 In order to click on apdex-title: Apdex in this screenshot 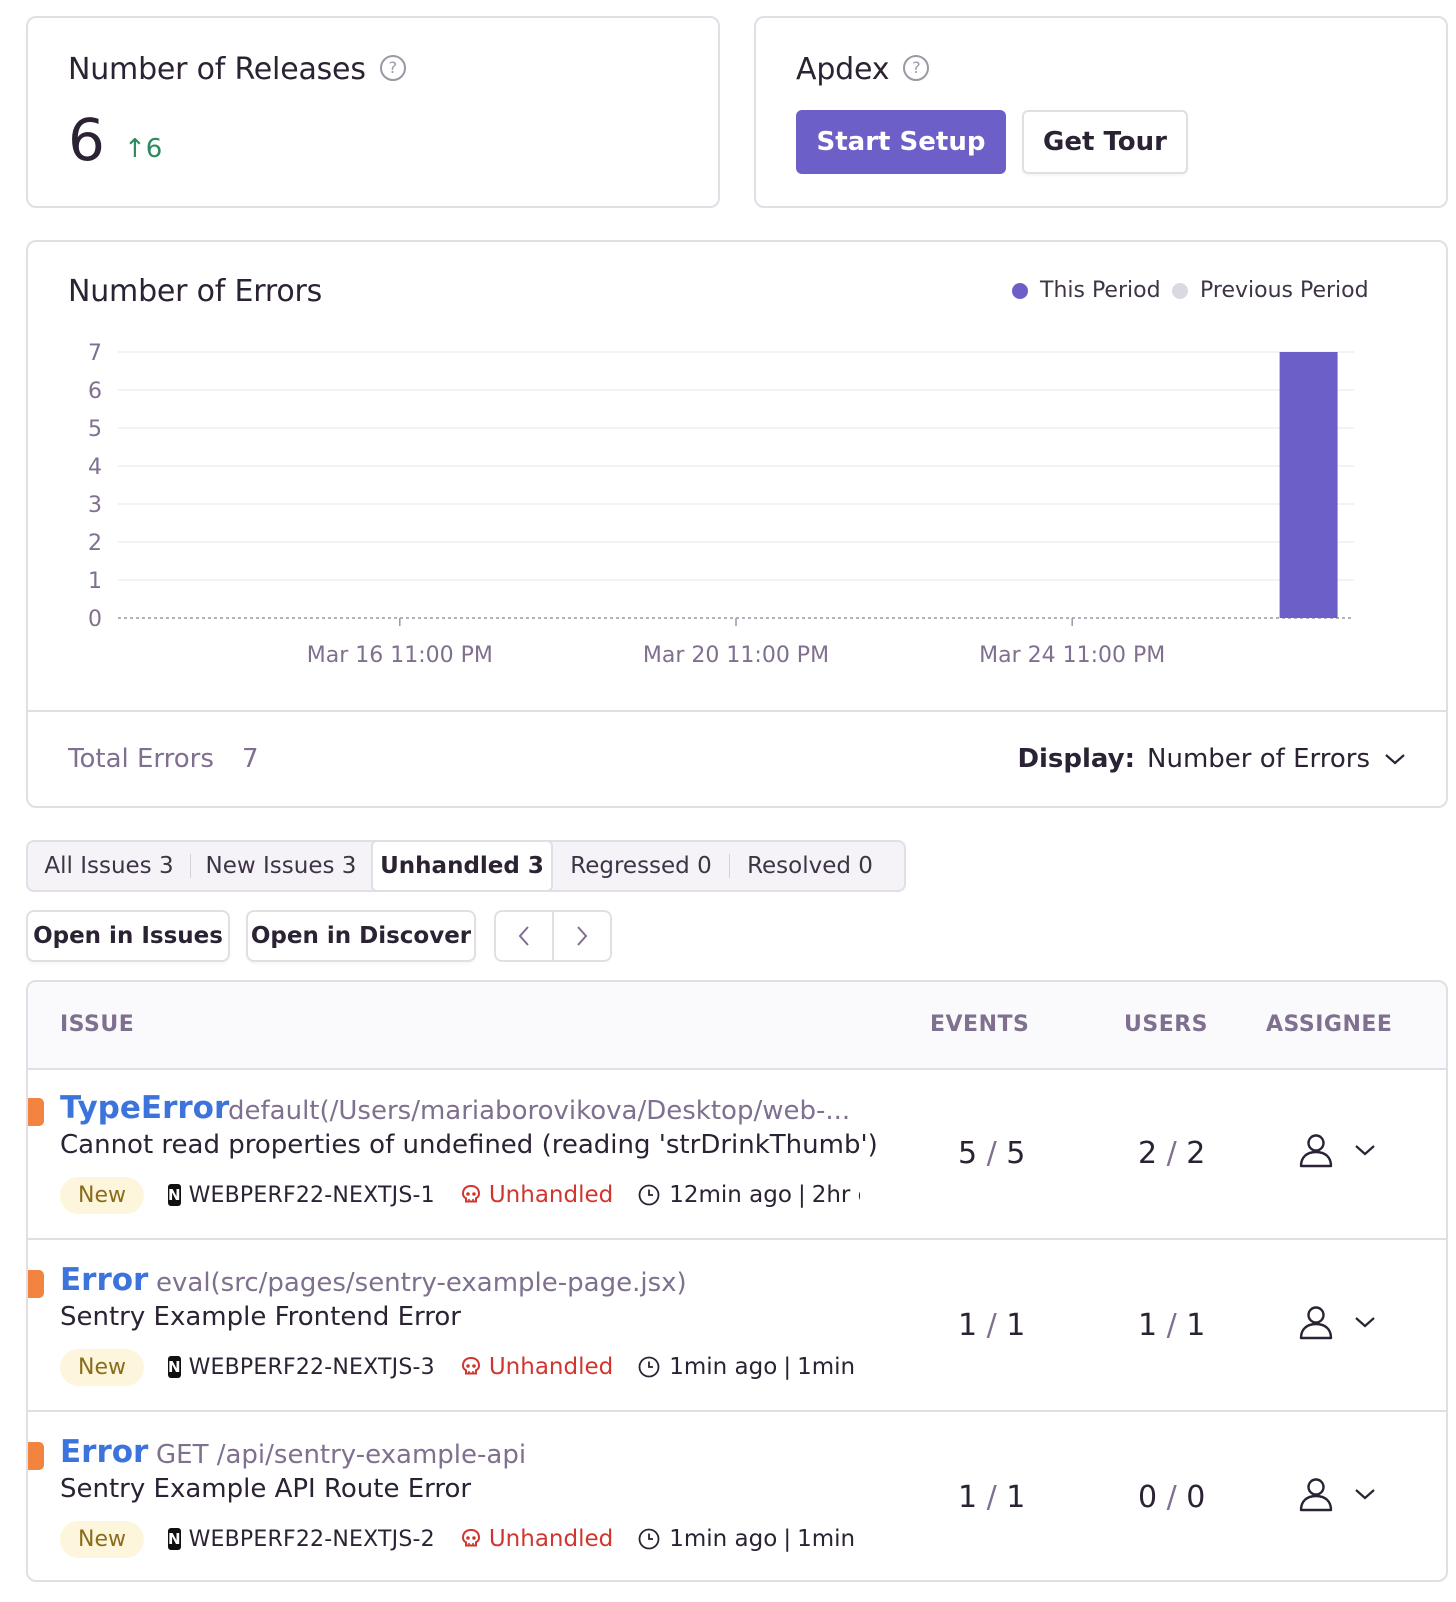, I will do `click(843, 69)`.